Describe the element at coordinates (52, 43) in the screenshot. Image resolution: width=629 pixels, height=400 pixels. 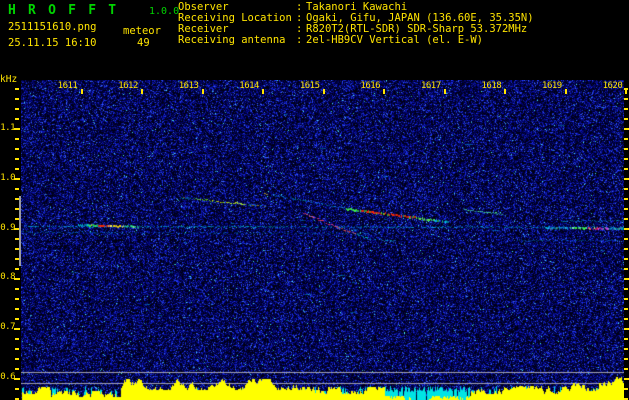
I see `observation-datetime: 25.11.15 16:10` at that location.